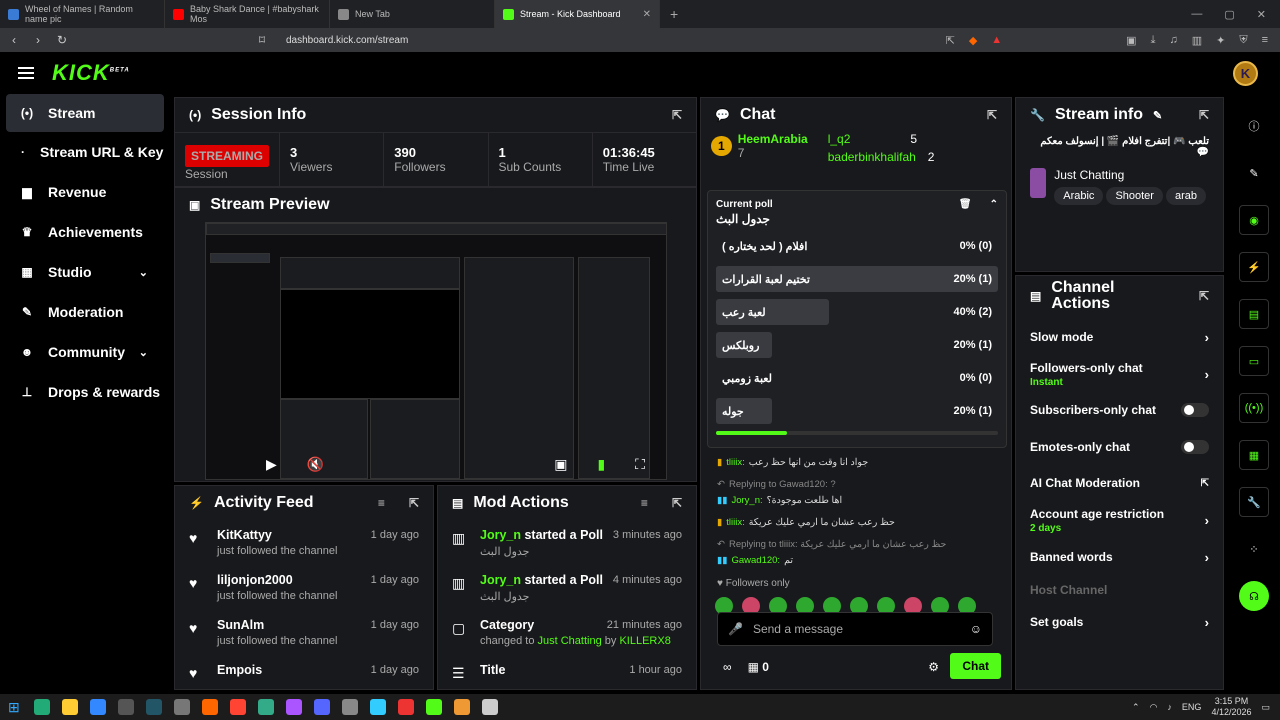  Describe the element at coordinates (1153, 40) in the screenshot. I see `download-icon: ⤓` at that location.